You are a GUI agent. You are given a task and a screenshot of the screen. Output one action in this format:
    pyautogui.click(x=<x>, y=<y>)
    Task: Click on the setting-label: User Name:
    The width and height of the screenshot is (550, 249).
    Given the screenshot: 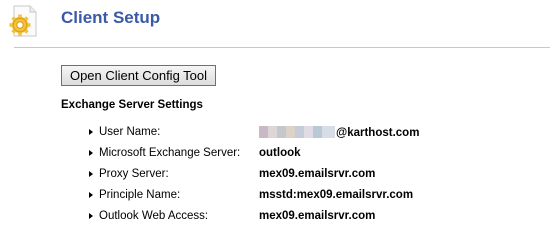 What is the action you would take?
    pyautogui.click(x=130, y=132)
    